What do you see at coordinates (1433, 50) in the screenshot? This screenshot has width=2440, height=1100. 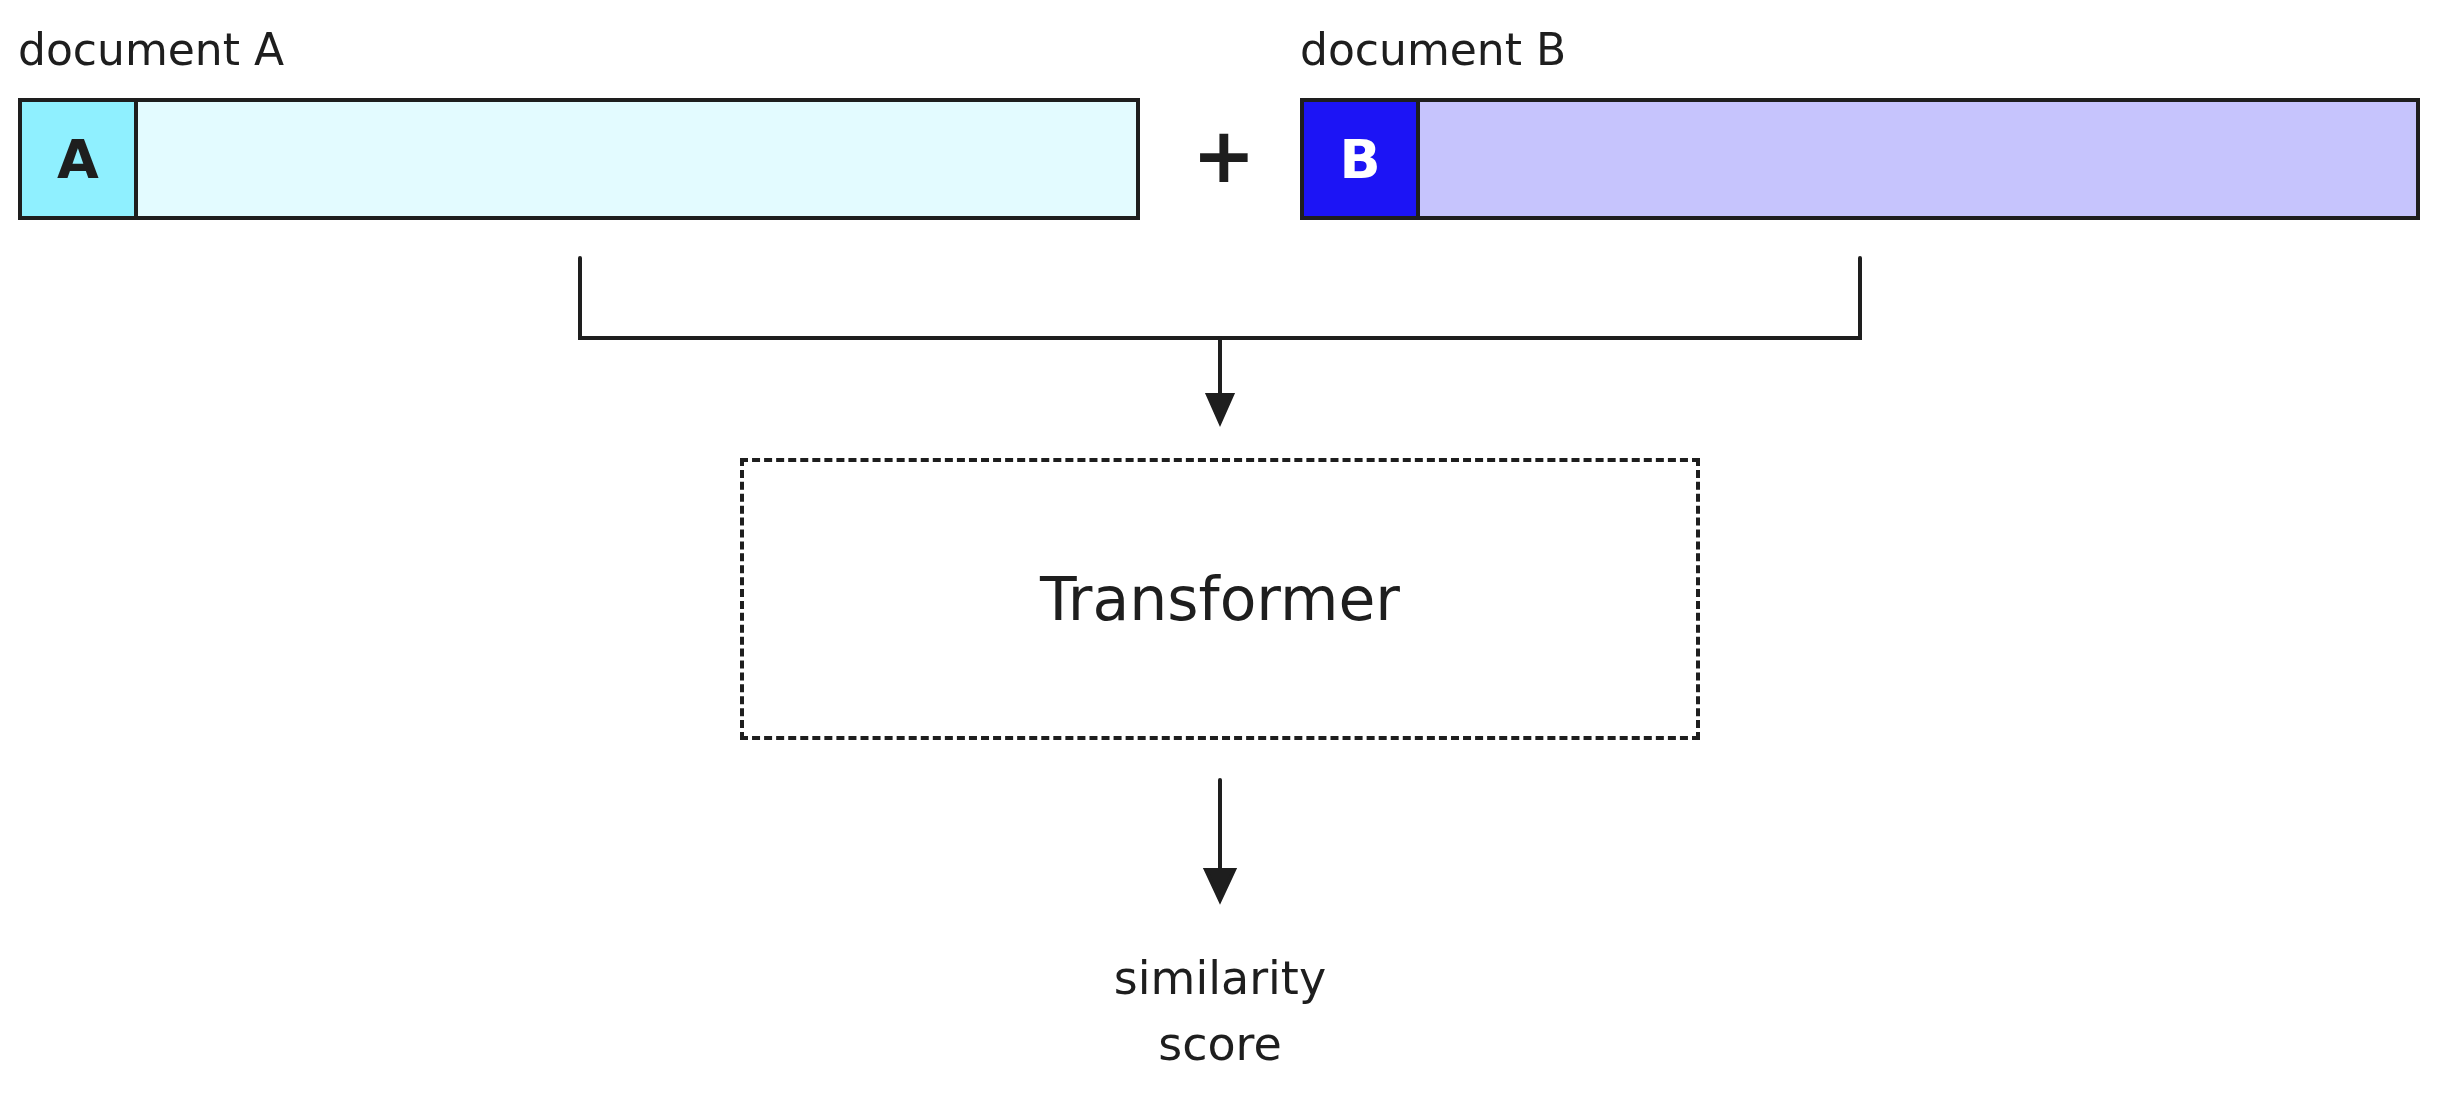 I see `document-label: document B` at bounding box center [1433, 50].